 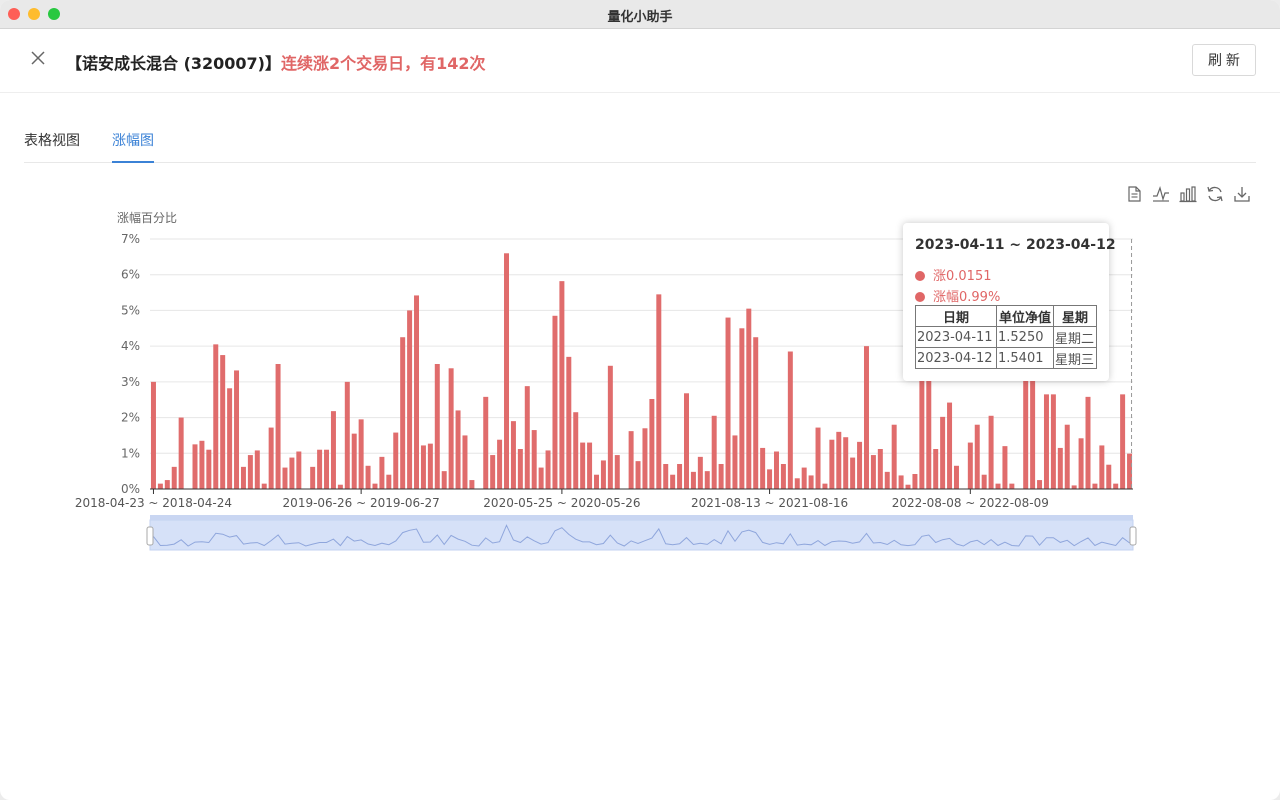 I want to click on y-tick-label: 0%, so click(x=130, y=489).